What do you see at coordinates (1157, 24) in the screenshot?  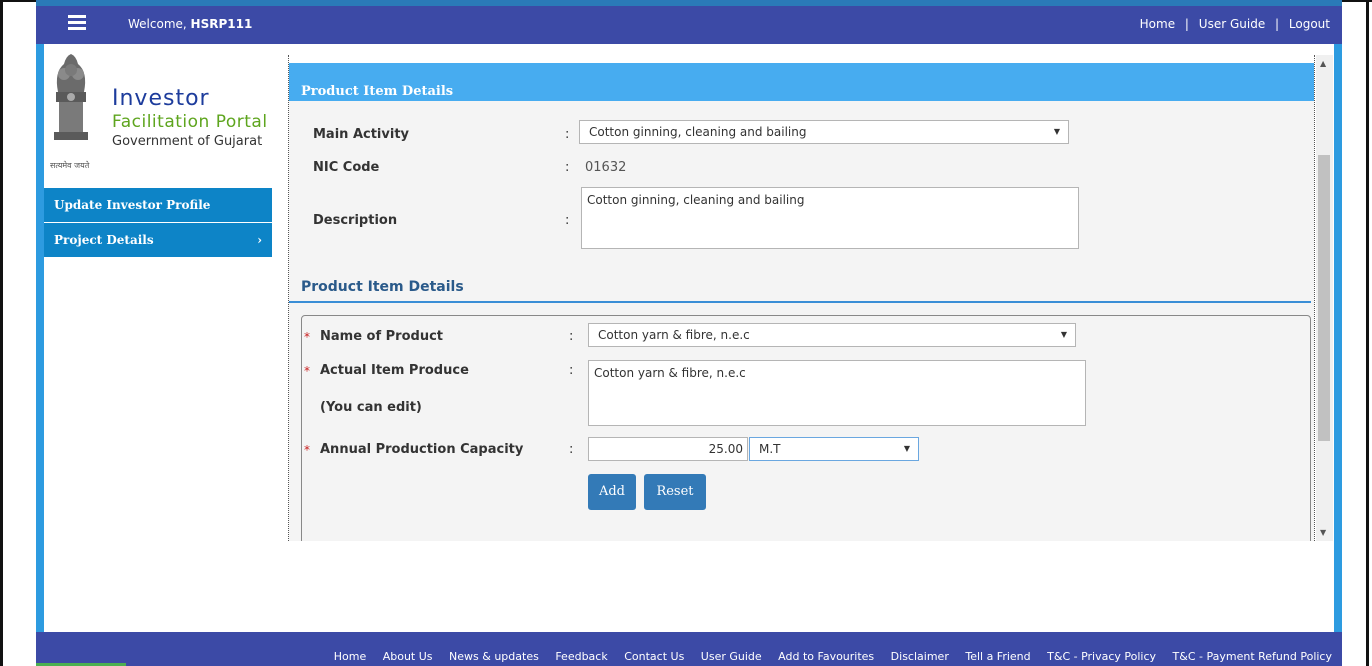 I see `header-link-home: Home` at bounding box center [1157, 24].